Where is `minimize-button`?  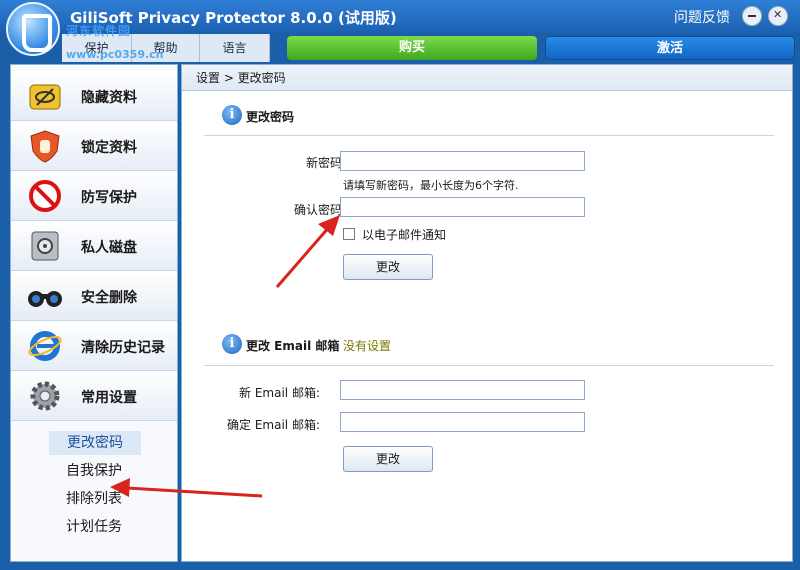
minimize-button is located at coordinates (752, 16).